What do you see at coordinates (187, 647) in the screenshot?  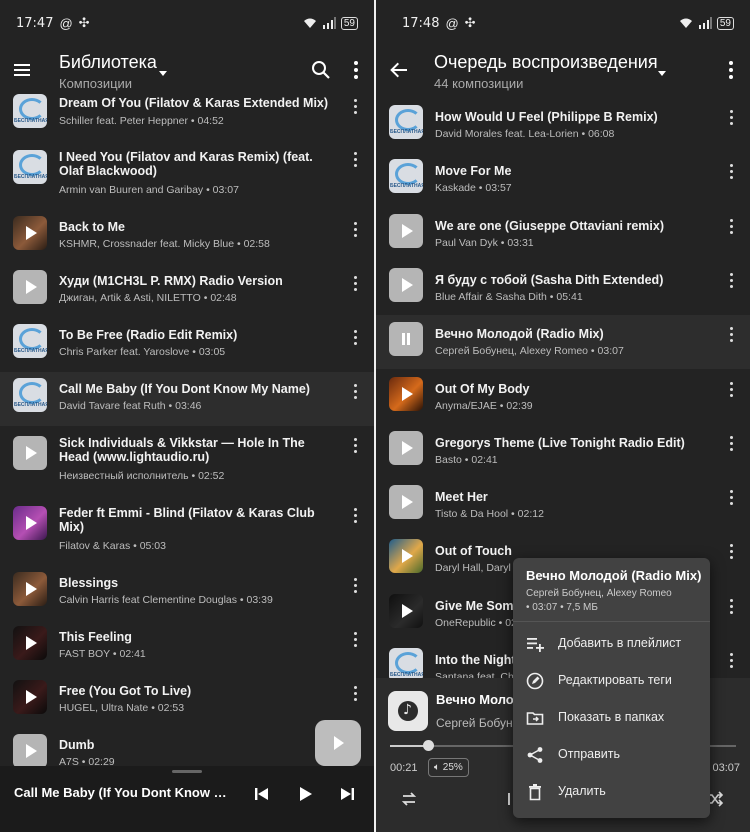 I see `track-row: This Feeling FAST BOY • 02:41` at bounding box center [187, 647].